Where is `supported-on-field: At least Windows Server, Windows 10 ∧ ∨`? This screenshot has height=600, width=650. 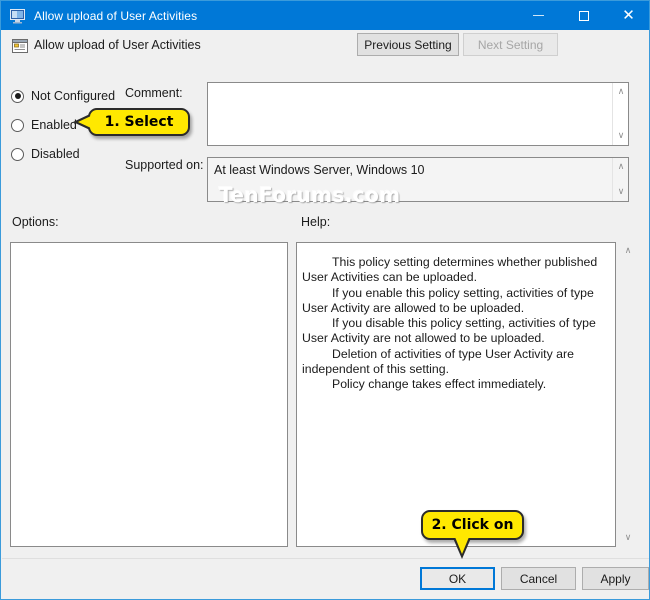
supported-on-field: At least Windows Server, Windows 10 ∧ ∨ is located at coordinates (418, 179).